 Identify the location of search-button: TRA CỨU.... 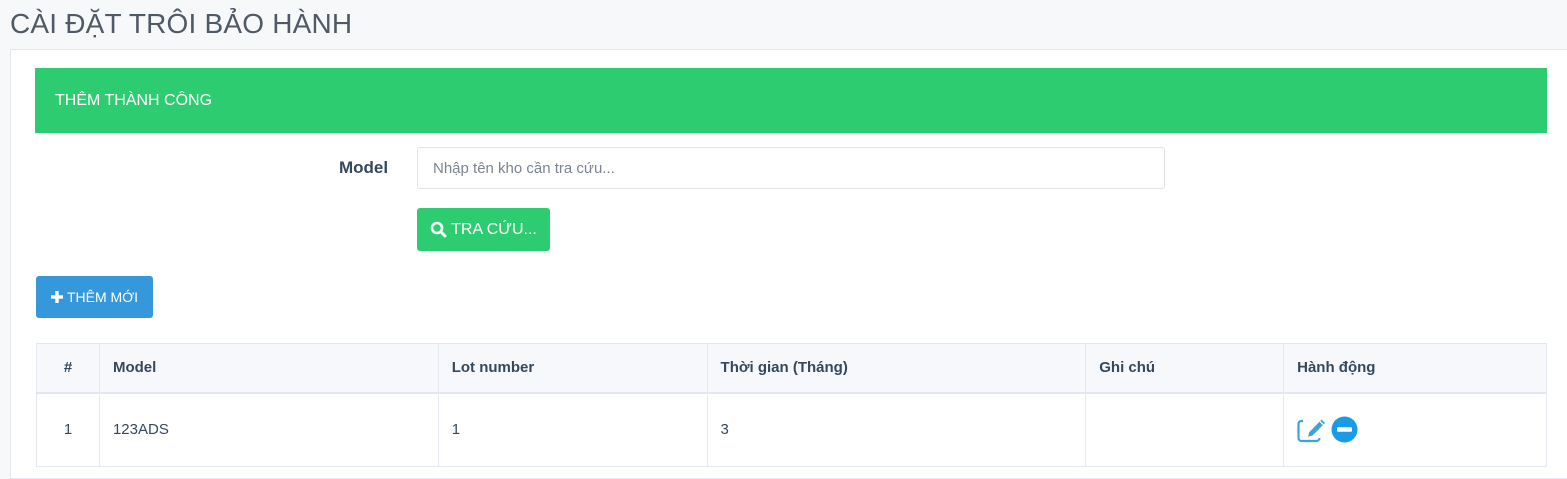
(483, 229).